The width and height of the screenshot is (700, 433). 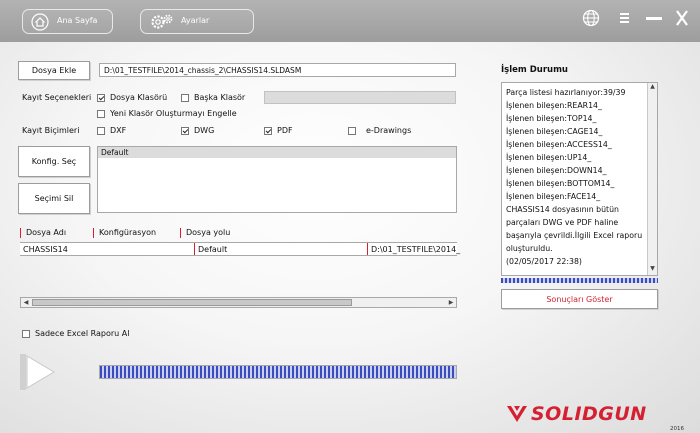 What do you see at coordinates (534, 70) in the screenshot?
I see `status-title: İşlem Durumu` at bounding box center [534, 70].